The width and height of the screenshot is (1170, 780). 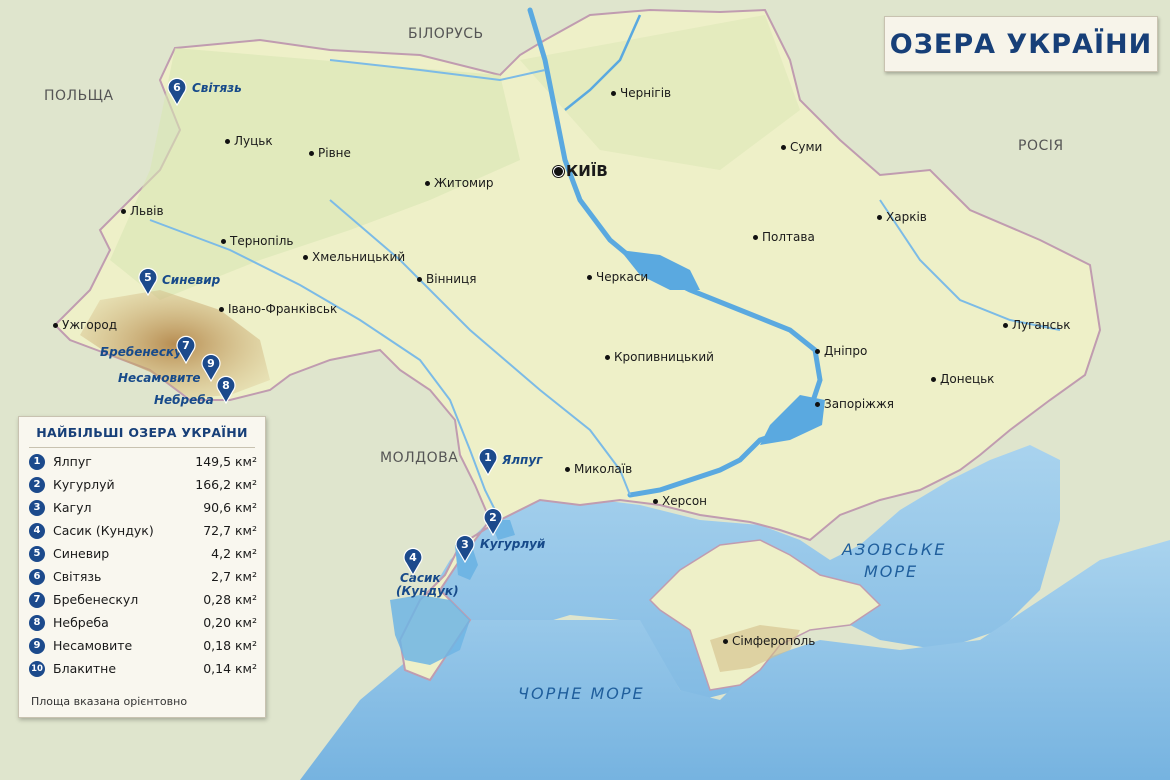 What do you see at coordinates (230, 668) in the screenshot?
I see `legend-lake-area: 0,14 км²` at bounding box center [230, 668].